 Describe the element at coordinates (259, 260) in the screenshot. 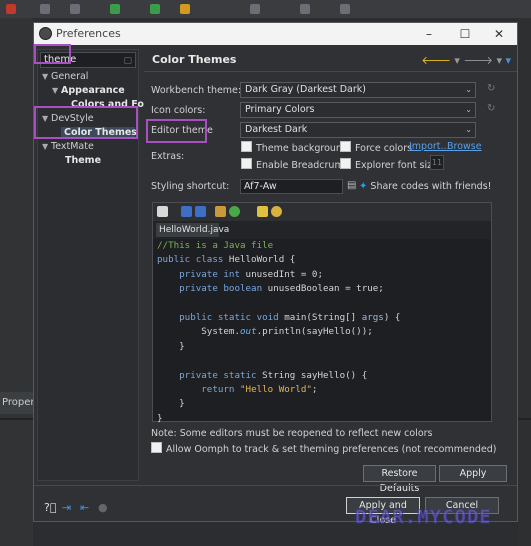

I see `code-text: HelloWorld {` at that location.